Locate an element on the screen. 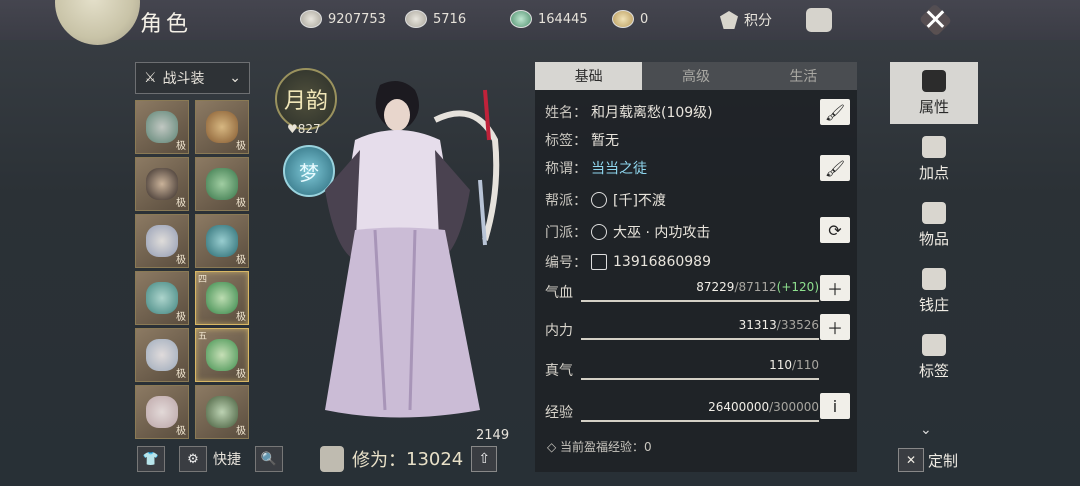 The width and height of the screenshot is (1080, 486). jade-ring-icon is located at coordinates (222, 355).